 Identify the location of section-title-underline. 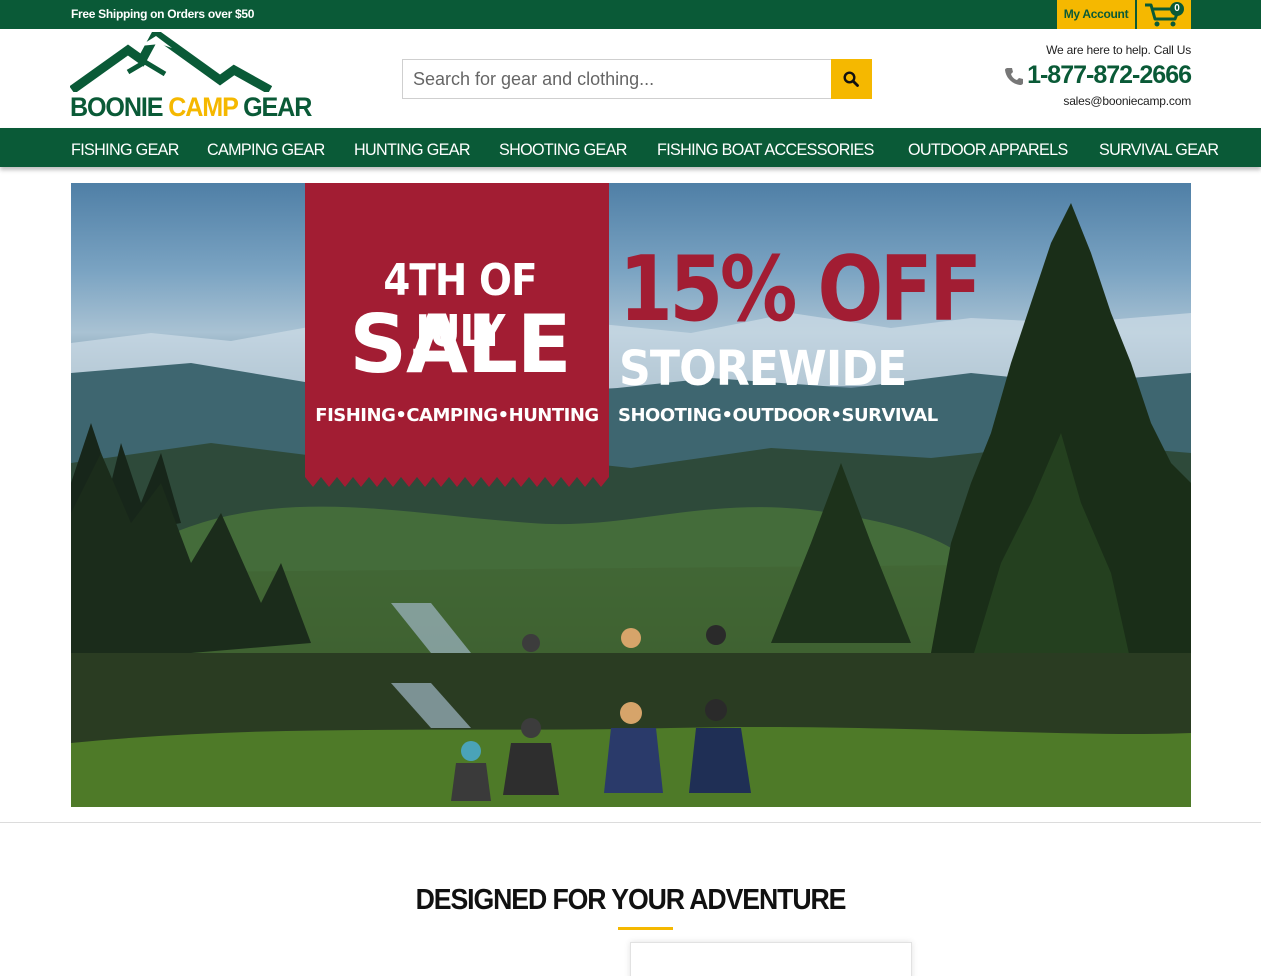
(645, 928).